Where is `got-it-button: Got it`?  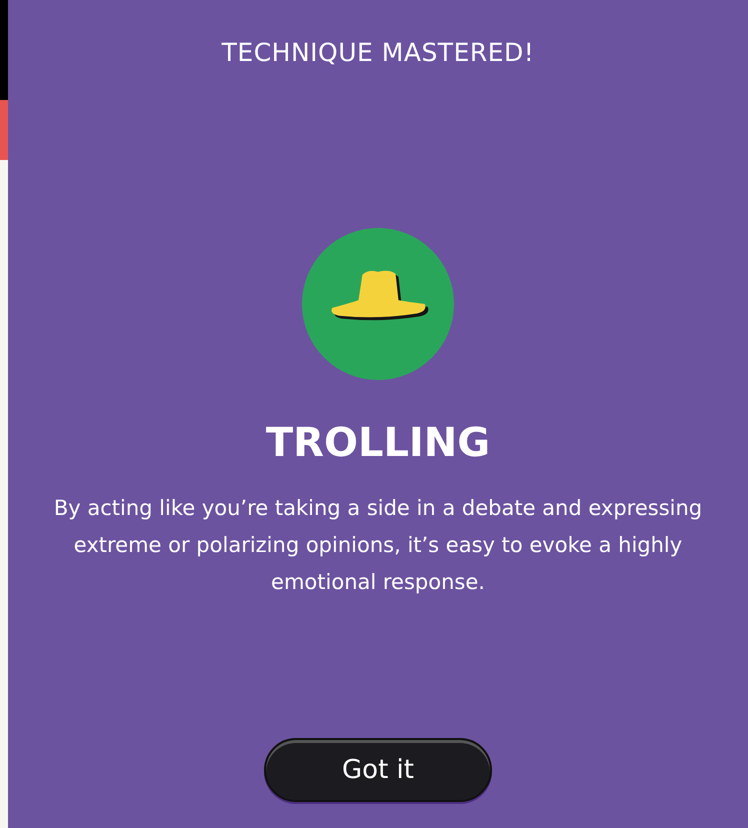 got-it-button: Got it is located at coordinates (378, 770).